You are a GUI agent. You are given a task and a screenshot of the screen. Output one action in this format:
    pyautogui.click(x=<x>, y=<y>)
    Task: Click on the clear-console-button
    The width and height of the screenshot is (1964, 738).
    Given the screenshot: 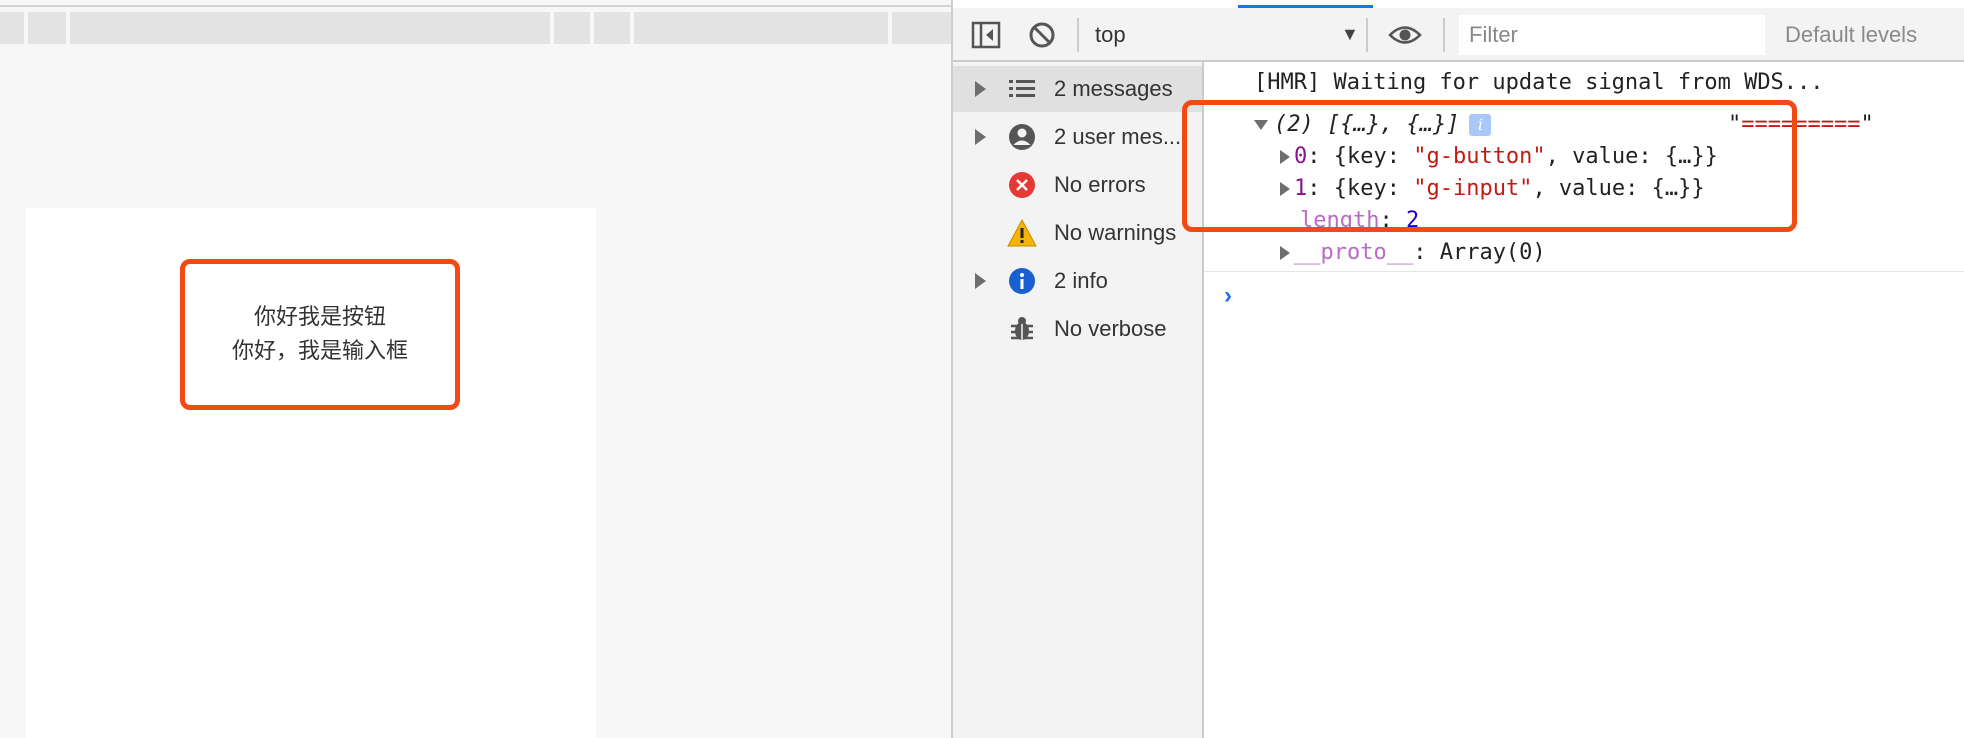 What is the action you would take?
    pyautogui.click(x=1042, y=35)
    